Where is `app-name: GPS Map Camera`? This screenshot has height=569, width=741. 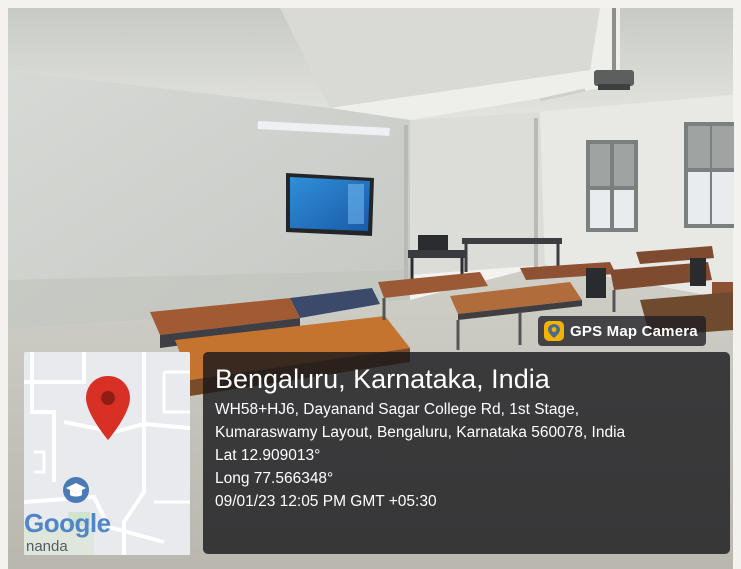
app-name: GPS Map Camera is located at coordinates (634, 331).